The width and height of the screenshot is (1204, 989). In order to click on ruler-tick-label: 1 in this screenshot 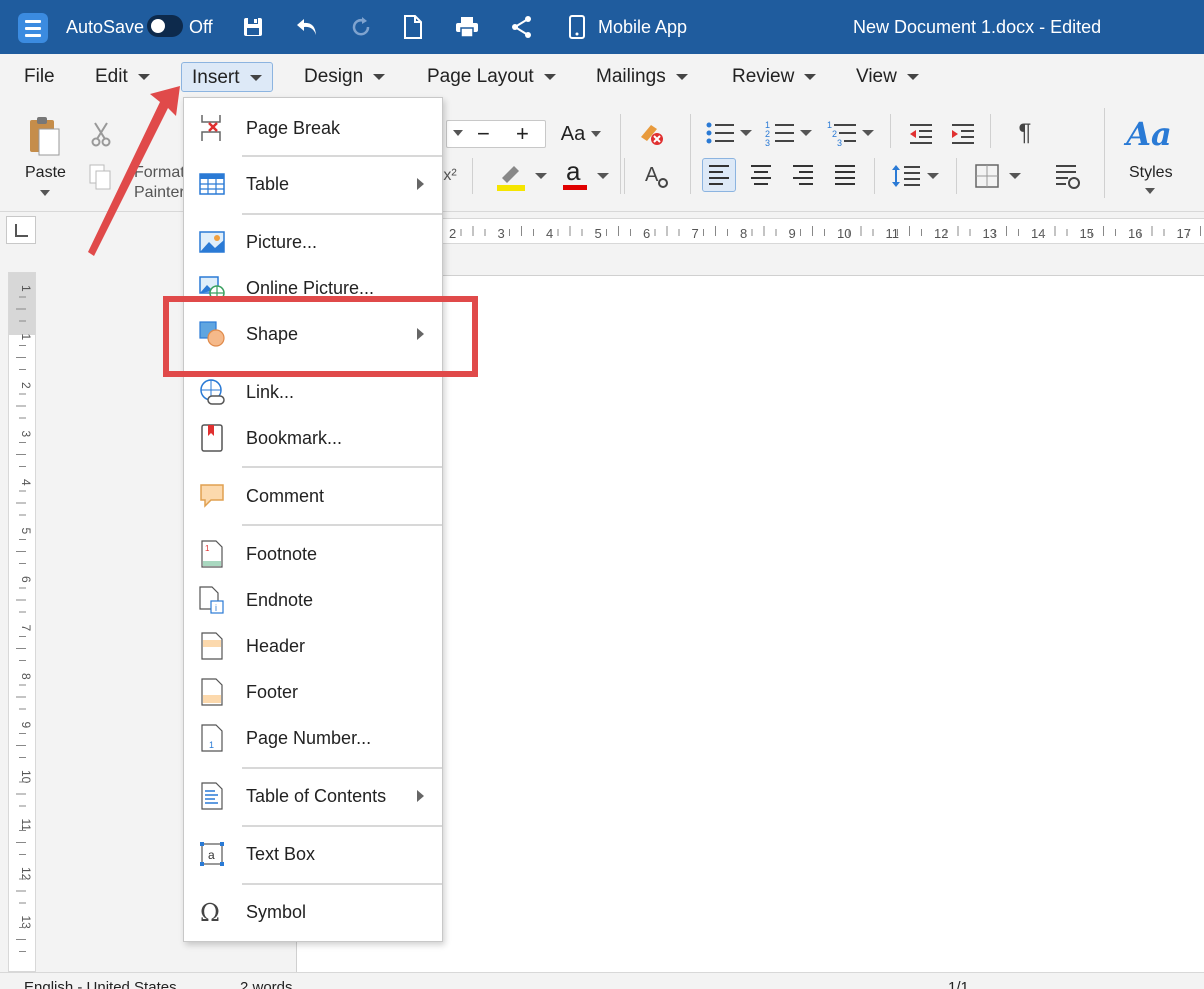, I will do `click(26, 337)`.